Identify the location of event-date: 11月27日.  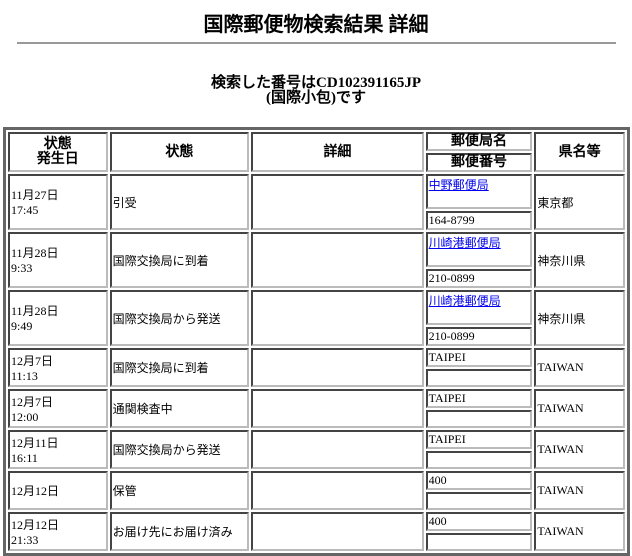
(35, 195).